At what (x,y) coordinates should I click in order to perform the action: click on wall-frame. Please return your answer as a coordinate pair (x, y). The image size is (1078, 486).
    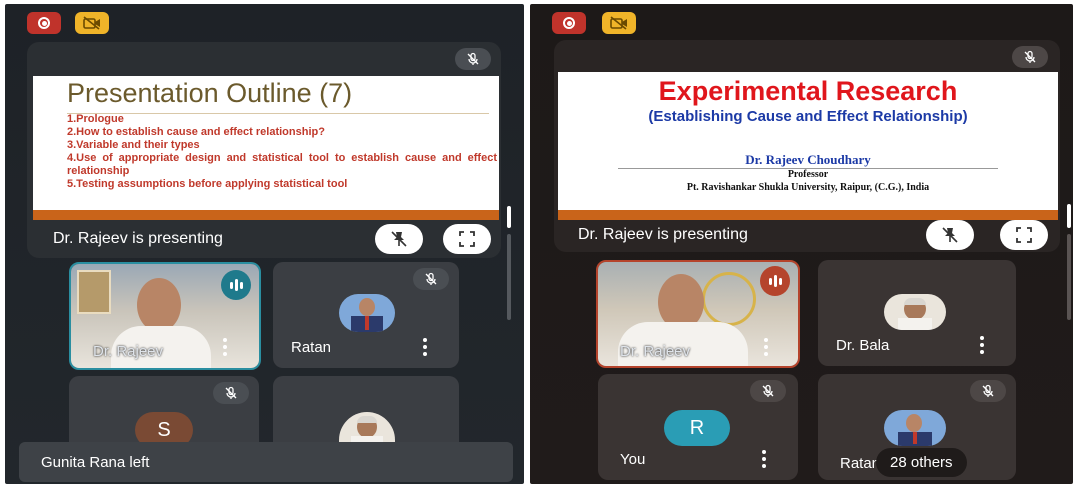
    Looking at the image, I should click on (94, 292).